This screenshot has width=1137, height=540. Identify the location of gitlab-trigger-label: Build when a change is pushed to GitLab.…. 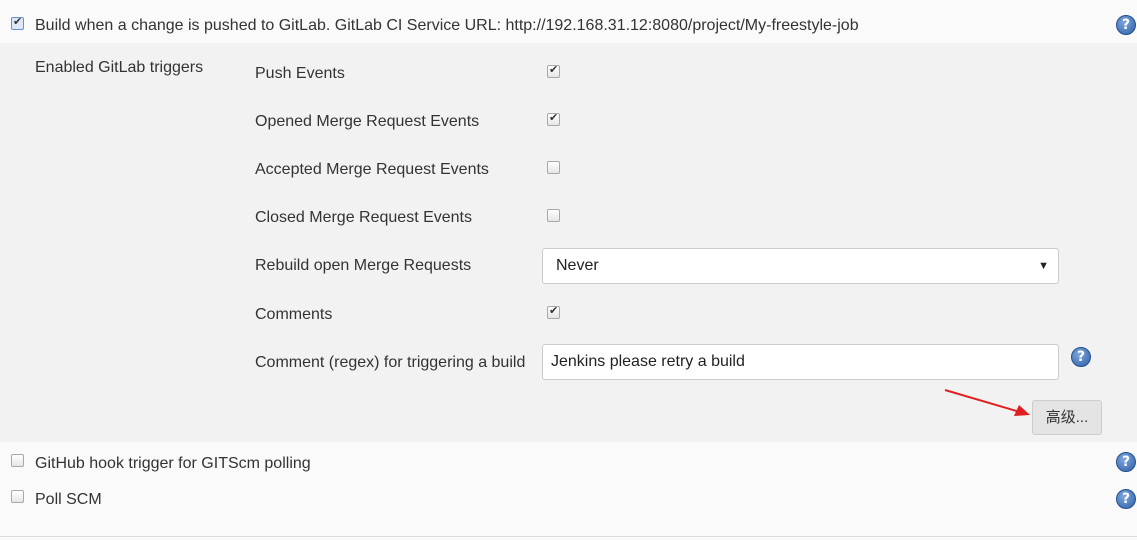
(447, 25).